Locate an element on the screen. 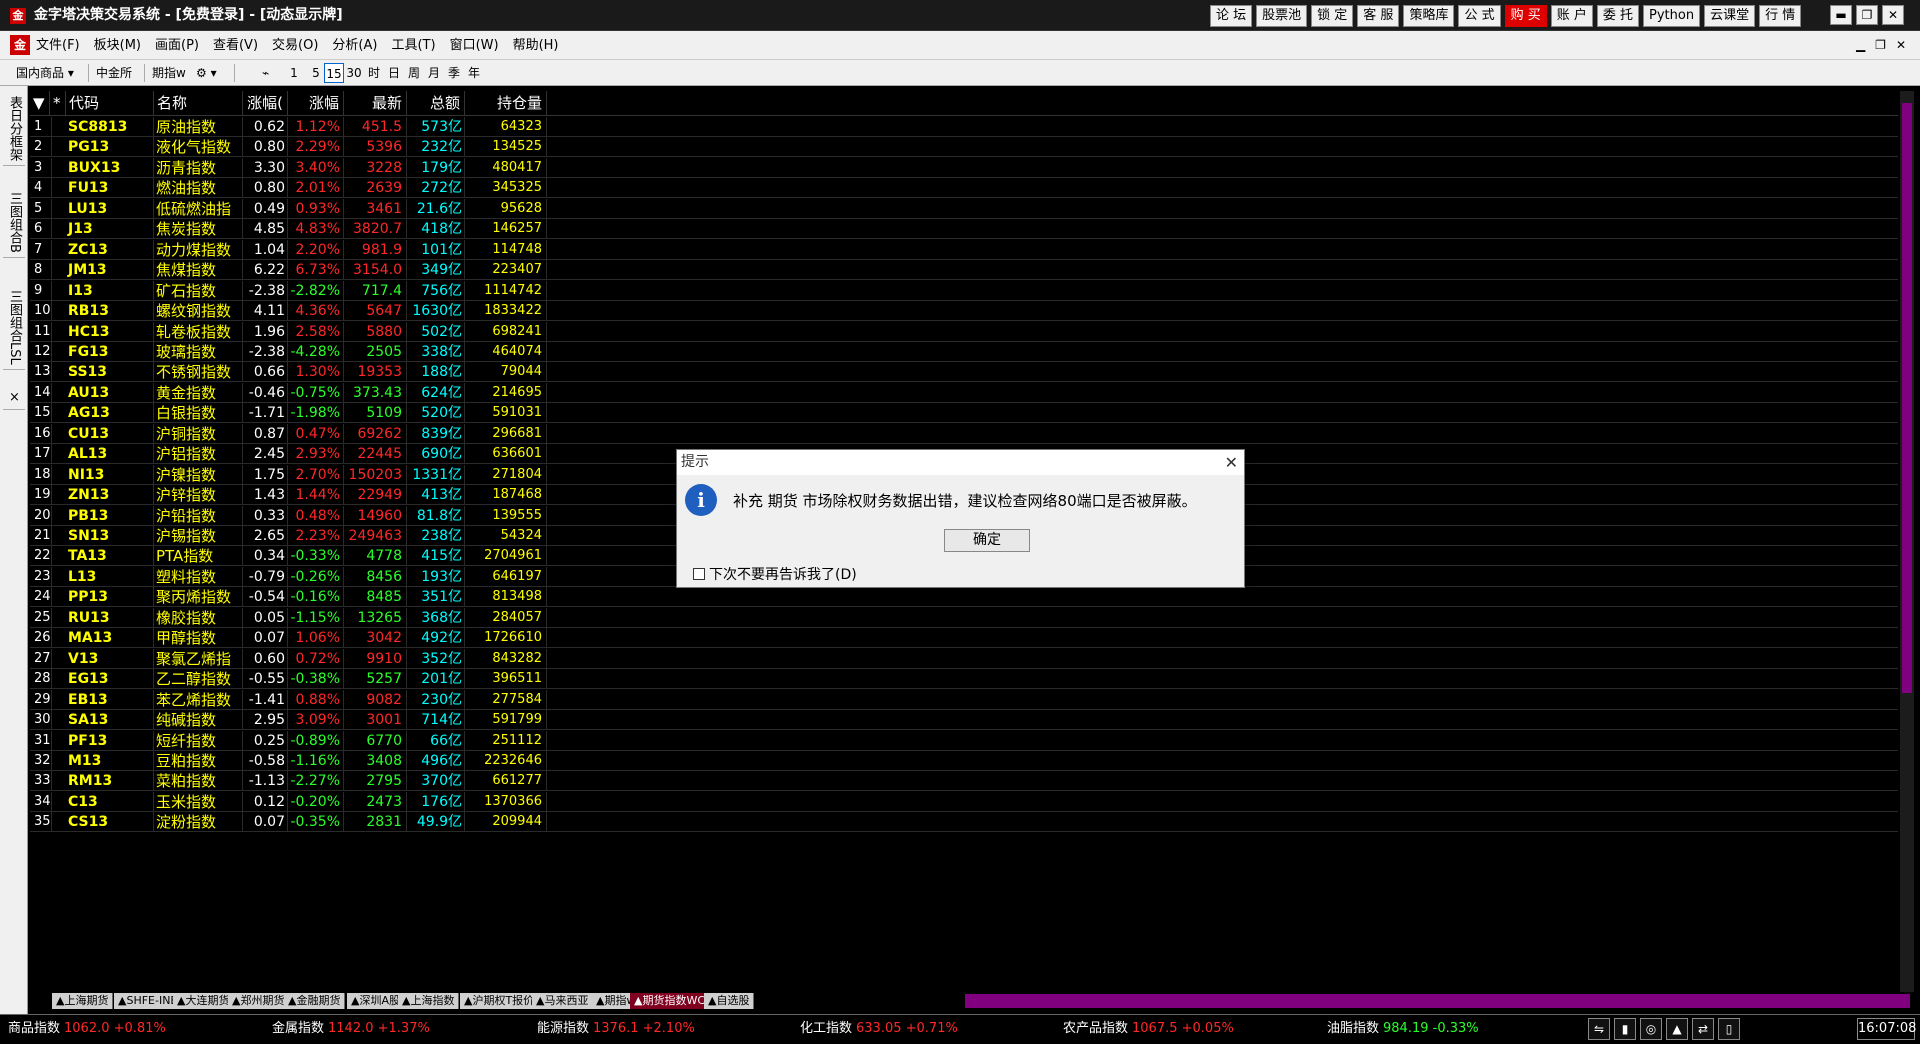  title-button: 论 坛 is located at coordinates (1231, 16).